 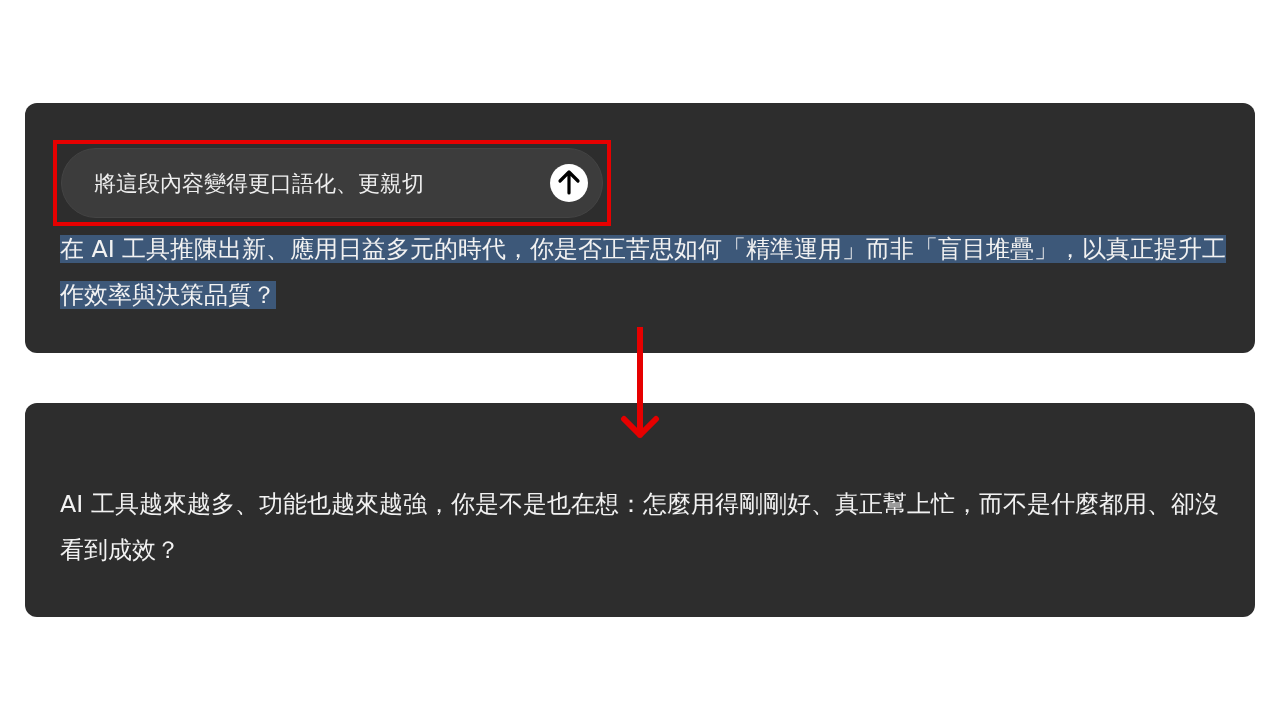 I want to click on prompt-field: 將這段內容變得更口語化、更親切, so click(x=332, y=183).